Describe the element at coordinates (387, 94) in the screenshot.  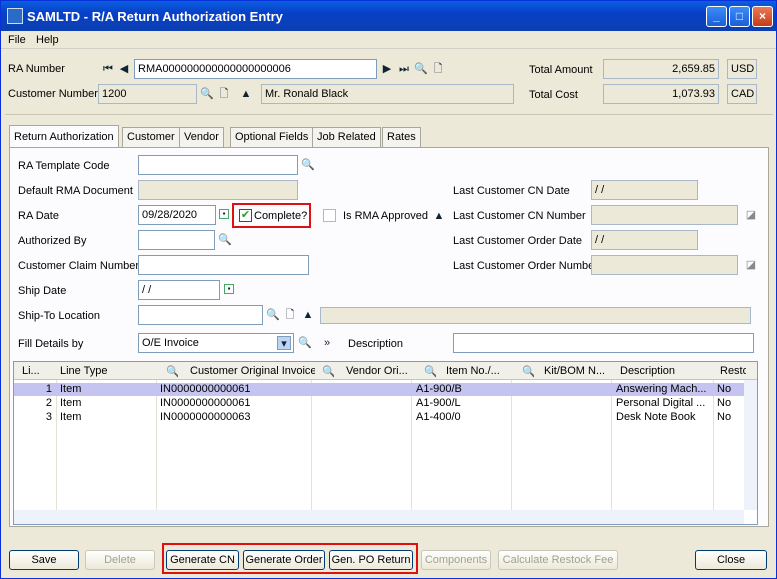
I see `customer-name-field: Mr. Ronald Black` at that location.